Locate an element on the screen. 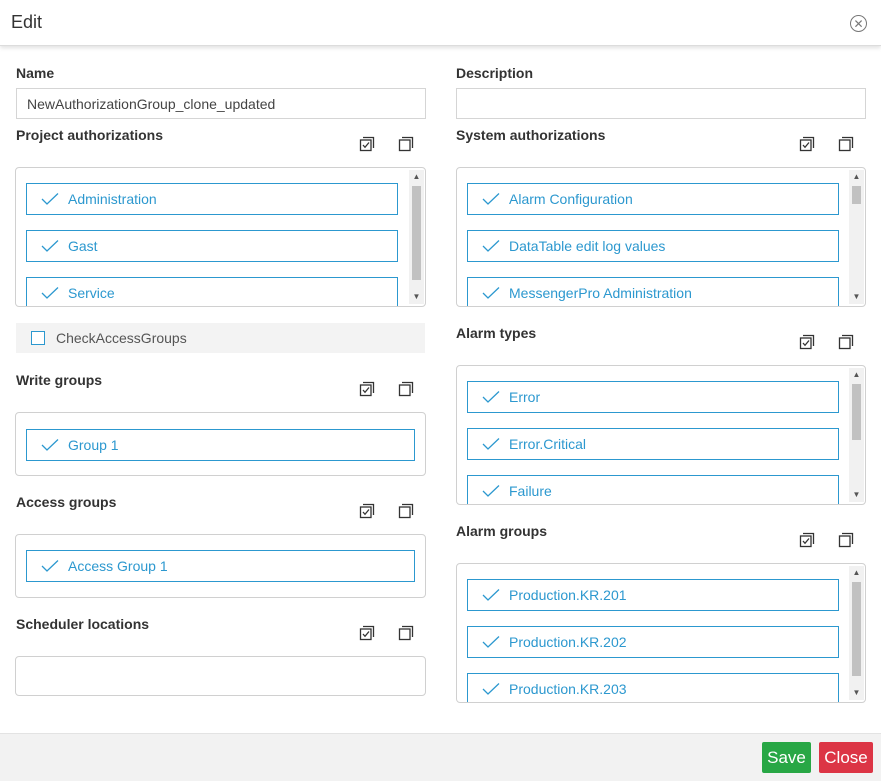 The image size is (881, 781). list-item-label: Alarm Configuration is located at coordinates (571, 199).